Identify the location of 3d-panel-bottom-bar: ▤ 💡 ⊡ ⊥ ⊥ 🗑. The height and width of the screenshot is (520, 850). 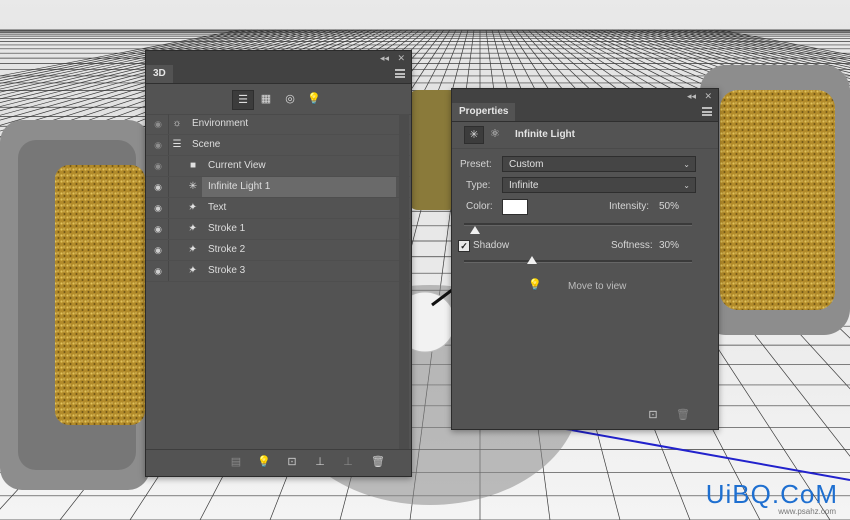
(278, 462).